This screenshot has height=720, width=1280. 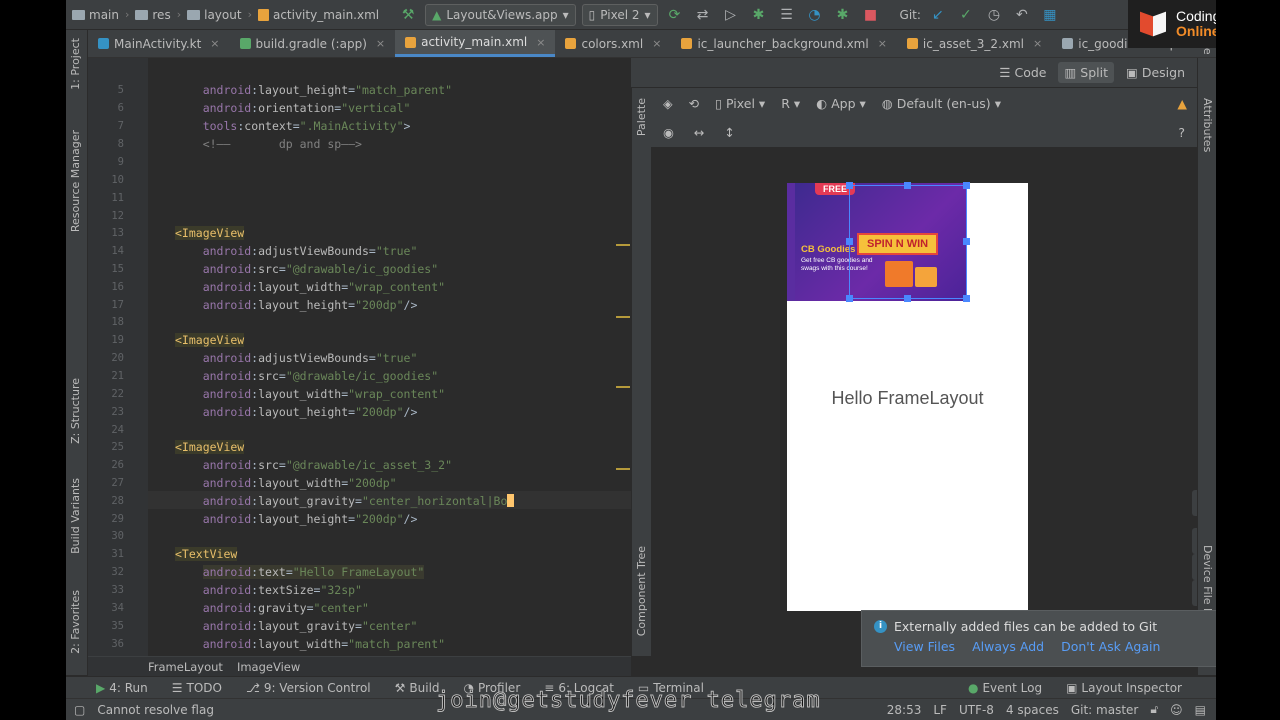 What do you see at coordinates (1105, 710) in the screenshot?
I see `git-branch: Git: master` at bounding box center [1105, 710].